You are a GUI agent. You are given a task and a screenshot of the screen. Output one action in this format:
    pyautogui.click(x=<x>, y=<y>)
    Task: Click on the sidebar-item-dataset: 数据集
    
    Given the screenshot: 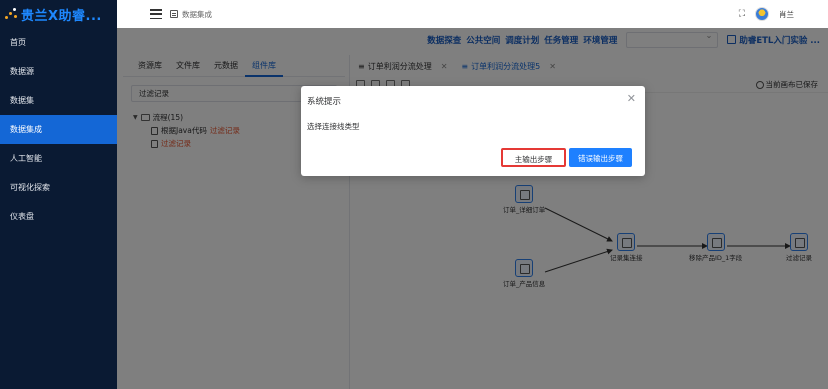 What is the action you would take?
    pyautogui.click(x=58, y=100)
    